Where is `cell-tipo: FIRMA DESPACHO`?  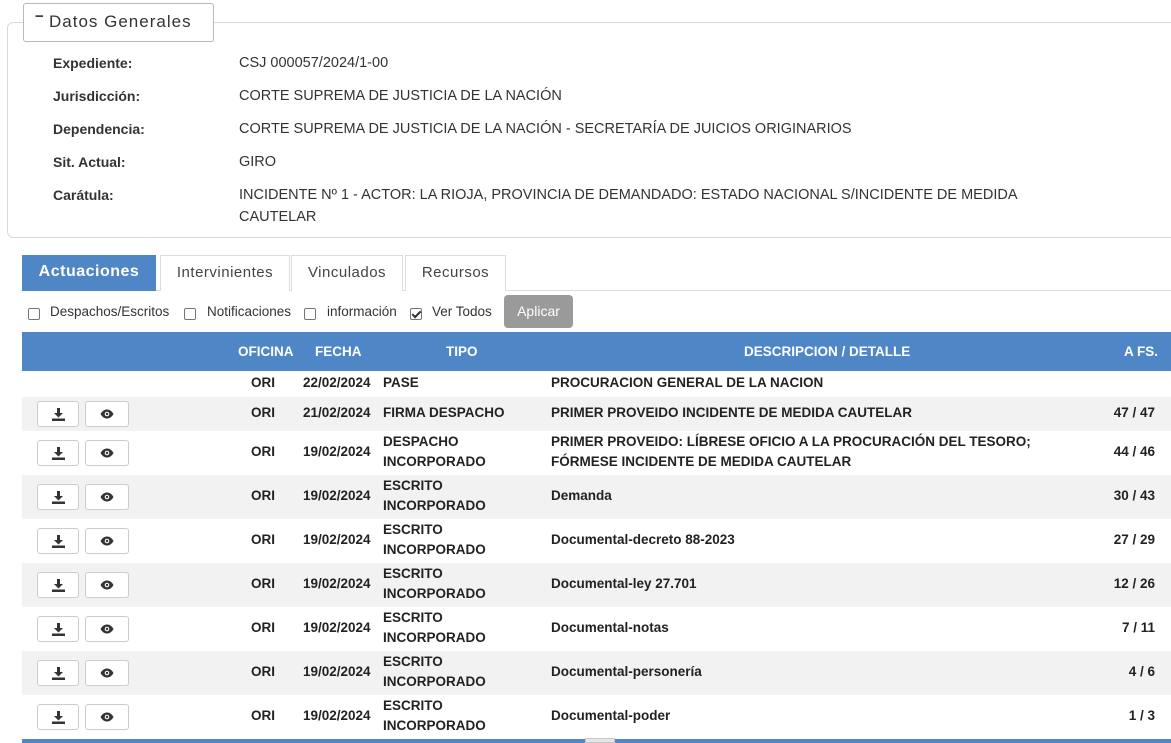 cell-tipo: FIRMA DESPACHO is located at coordinates (444, 412).